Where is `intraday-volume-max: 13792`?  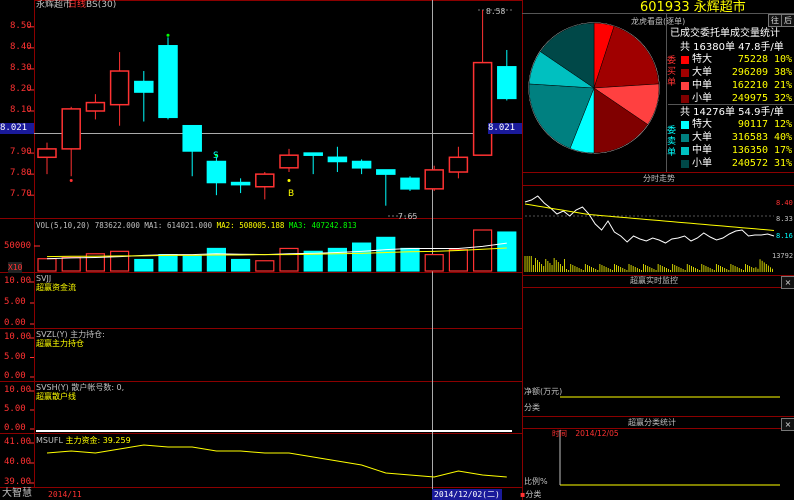
intraday-volume-max: 13792 is located at coordinates (783, 256).